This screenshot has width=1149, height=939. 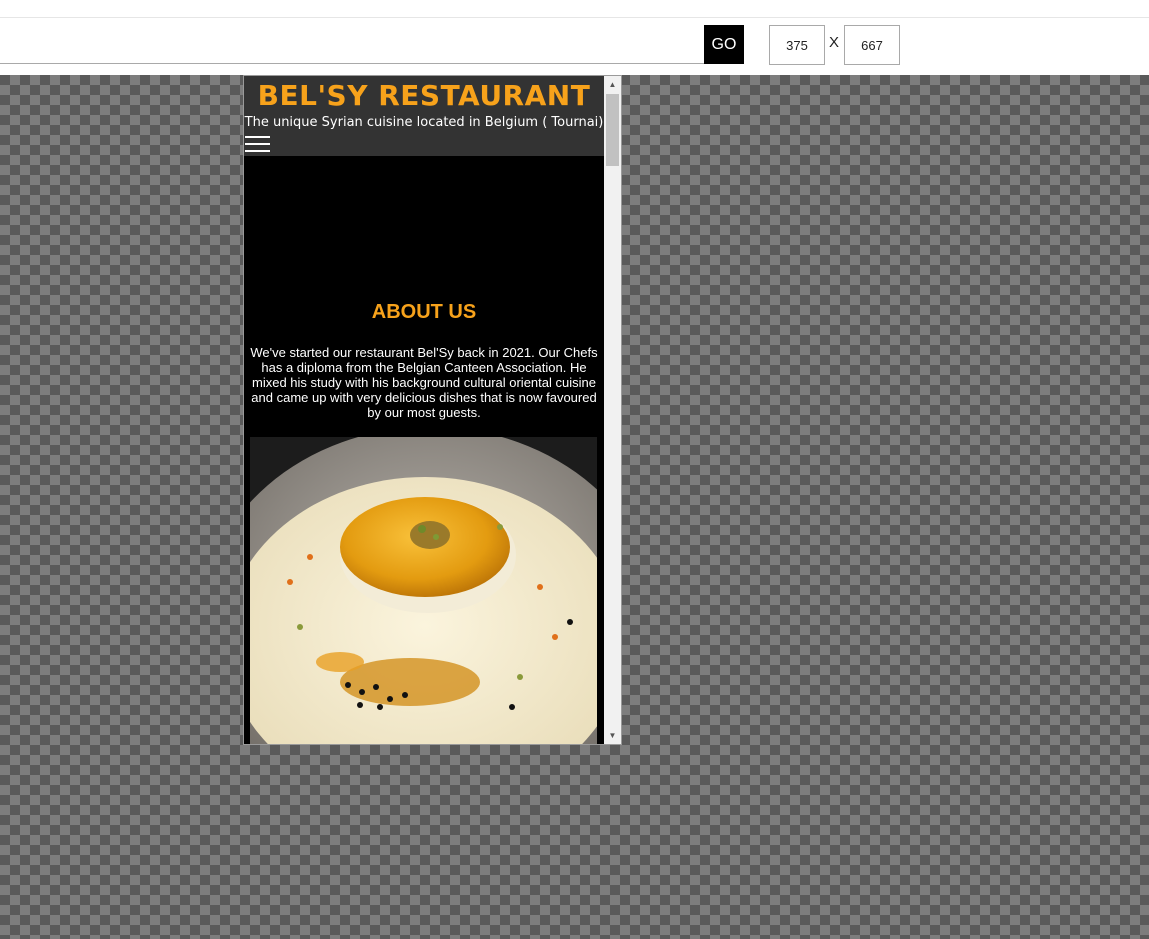 I want to click on width-input, so click(x=797, y=45).